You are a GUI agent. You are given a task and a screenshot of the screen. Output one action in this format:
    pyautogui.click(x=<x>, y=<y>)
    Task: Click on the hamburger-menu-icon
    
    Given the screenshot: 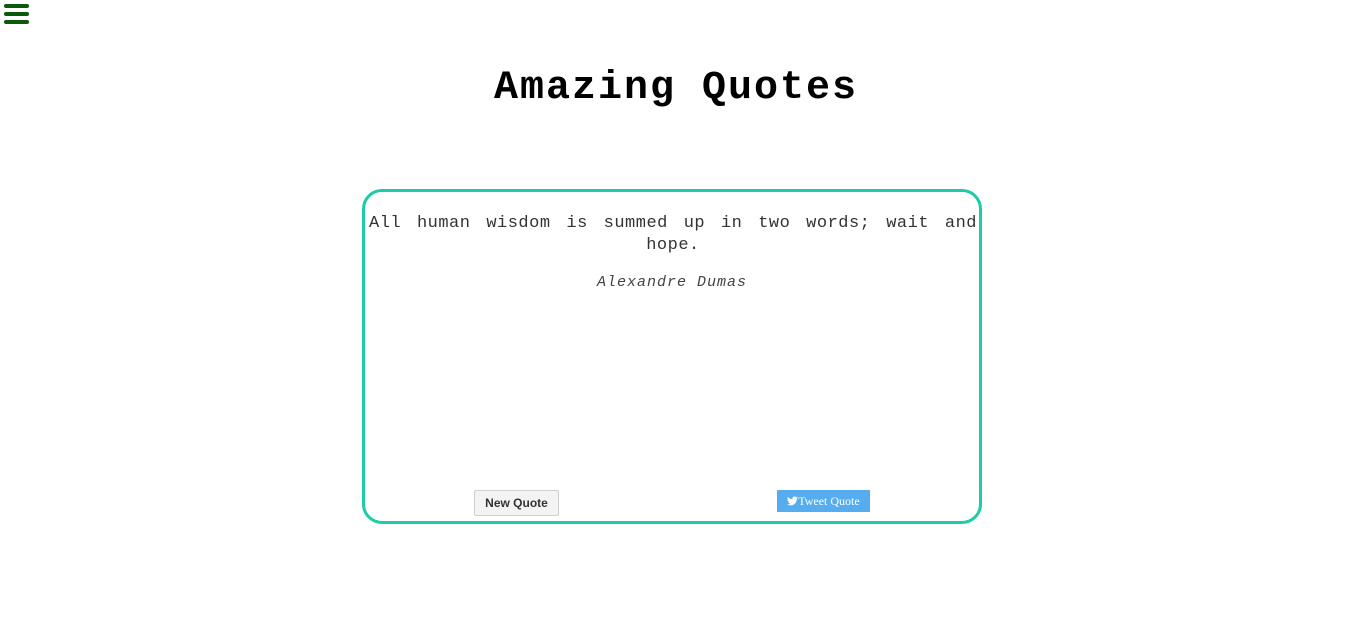 What is the action you would take?
    pyautogui.click(x=16, y=14)
    